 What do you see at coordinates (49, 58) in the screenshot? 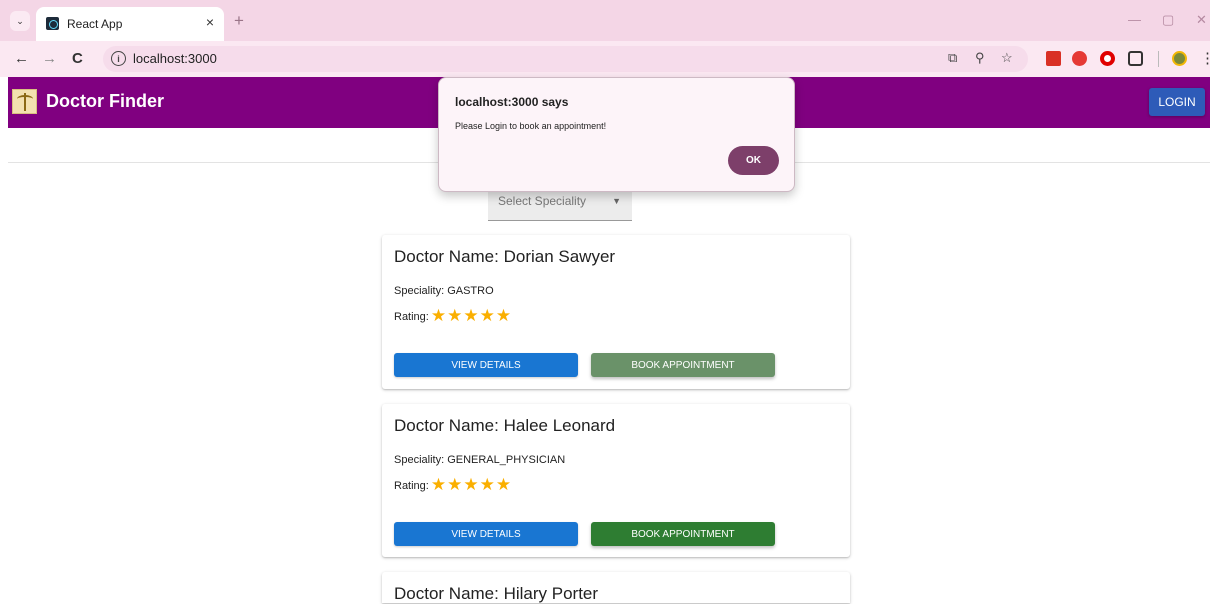
I see `forward-icon: →` at bounding box center [49, 58].